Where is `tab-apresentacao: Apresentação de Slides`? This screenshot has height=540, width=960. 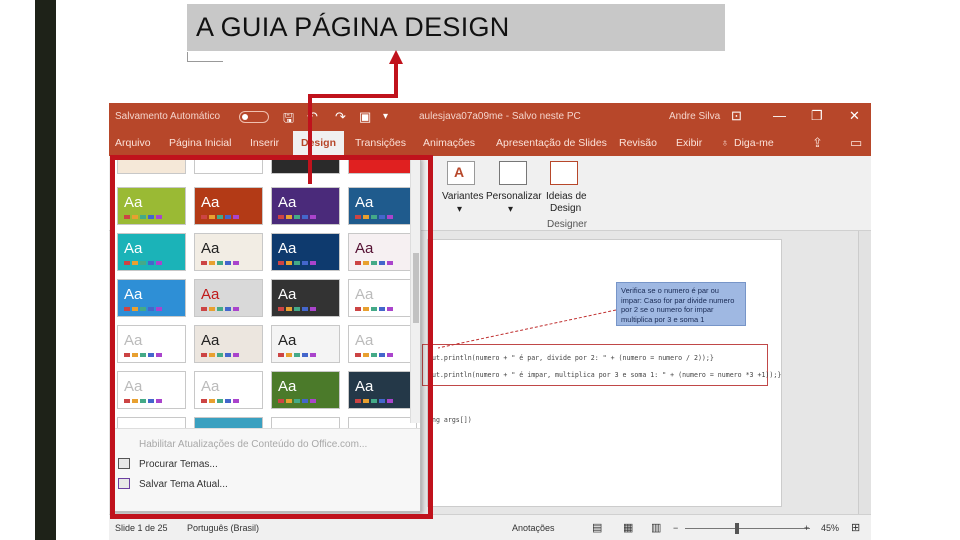 tab-apresentacao: Apresentação de Slides is located at coordinates (551, 143).